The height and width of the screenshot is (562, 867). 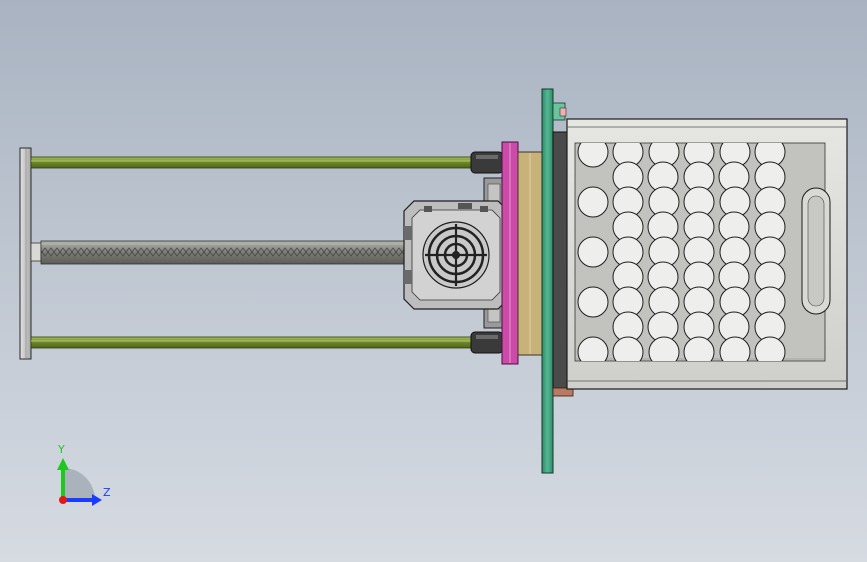 I want to click on tan-mount-block, so click(x=530, y=253).